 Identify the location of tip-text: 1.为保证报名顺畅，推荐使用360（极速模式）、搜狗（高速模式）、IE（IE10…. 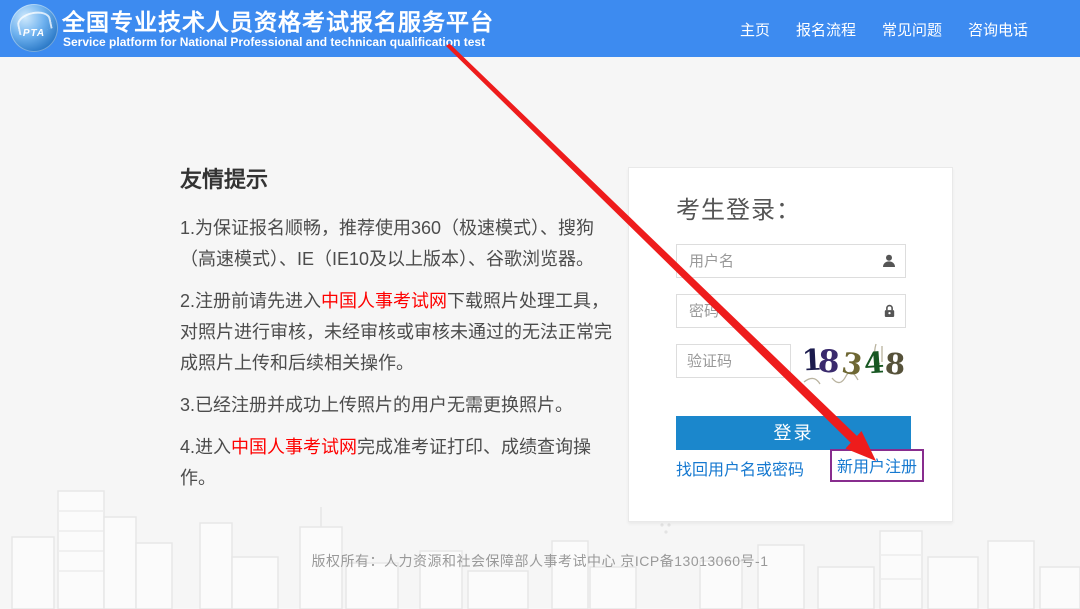
(387, 243).